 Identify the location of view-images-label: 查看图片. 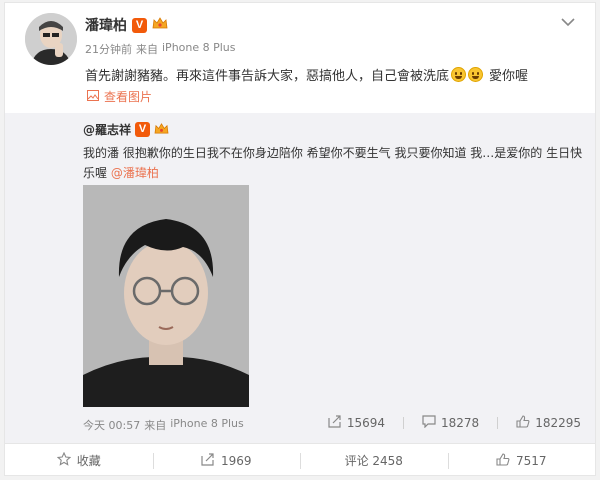
(128, 97).